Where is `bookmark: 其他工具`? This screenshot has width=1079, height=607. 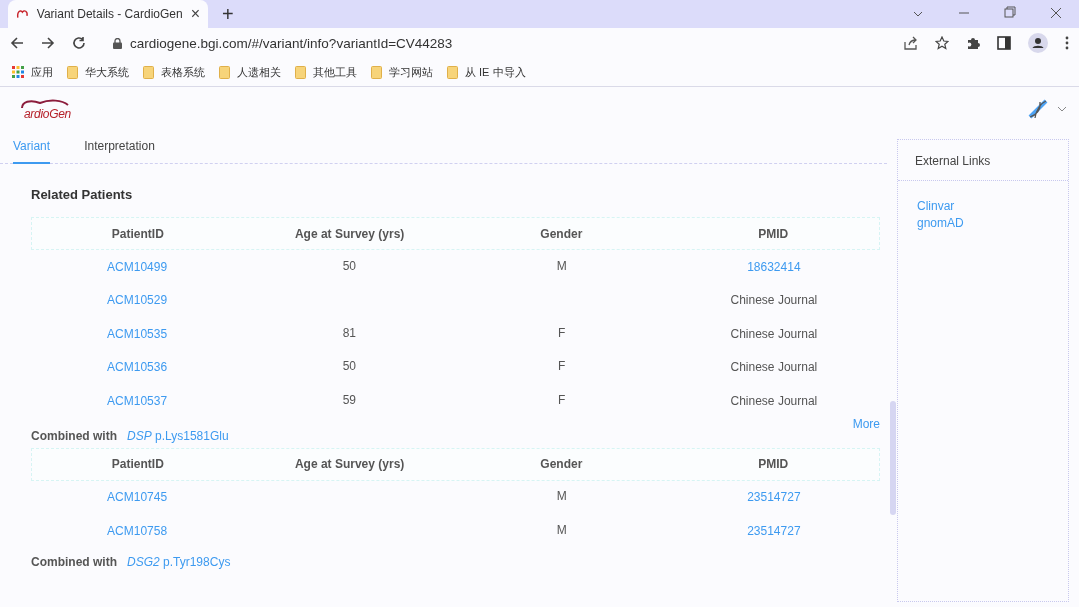
bookmark: 其他工具 is located at coordinates (326, 72).